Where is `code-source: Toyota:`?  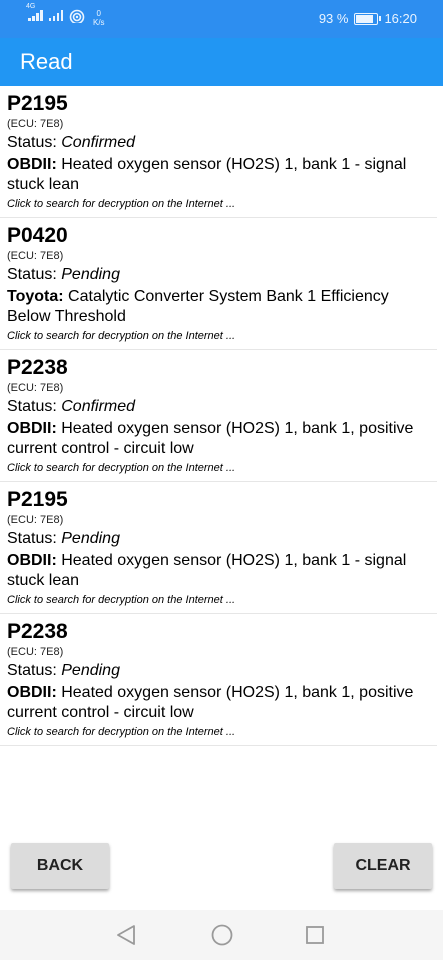 code-source: Toyota: is located at coordinates (35, 296).